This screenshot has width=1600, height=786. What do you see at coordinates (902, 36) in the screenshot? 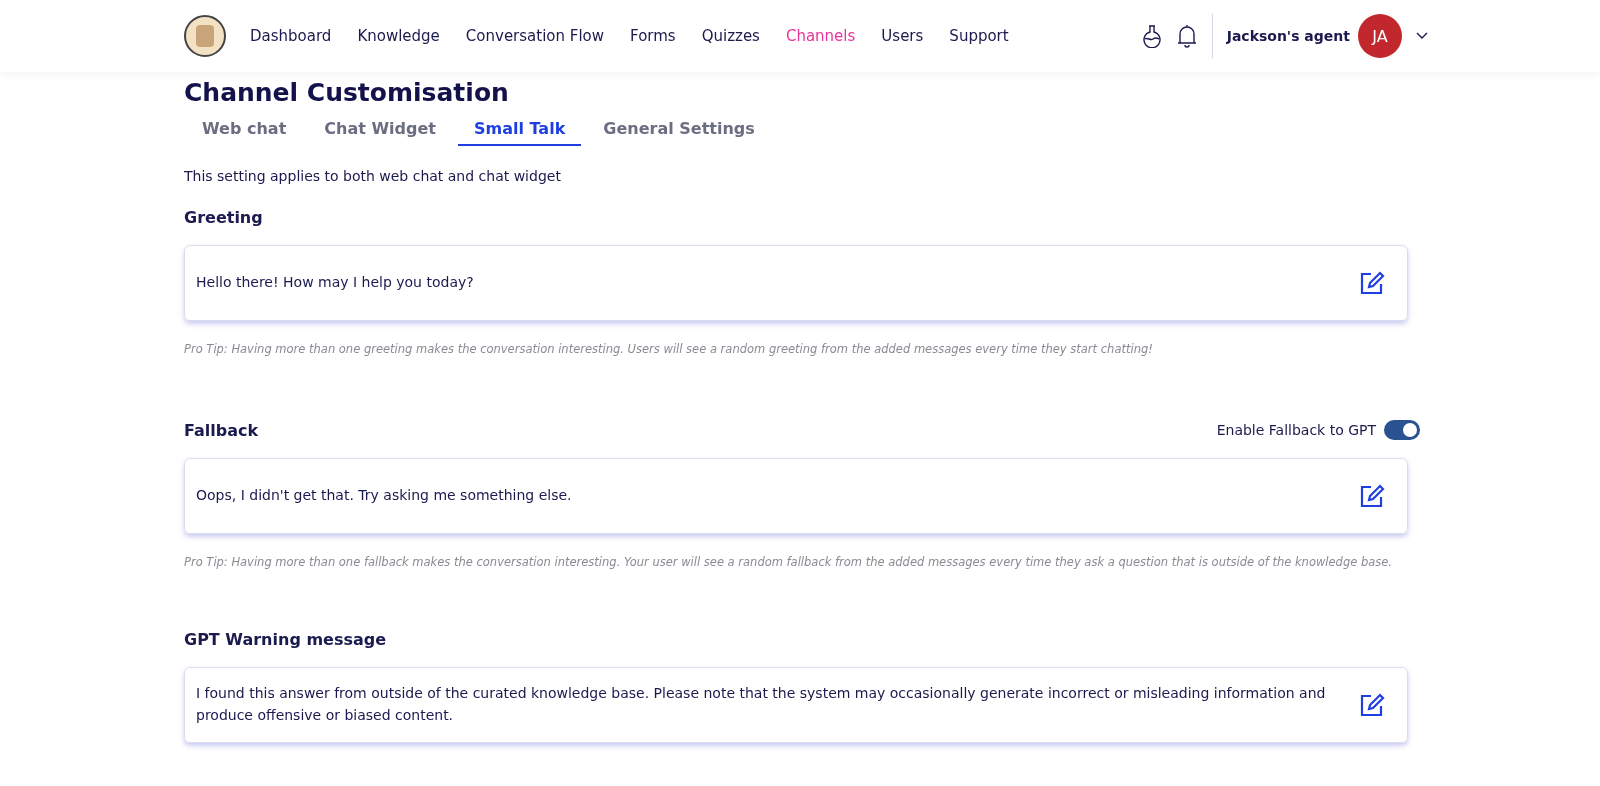
I see `nav-link: Users` at bounding box center [902, 36].